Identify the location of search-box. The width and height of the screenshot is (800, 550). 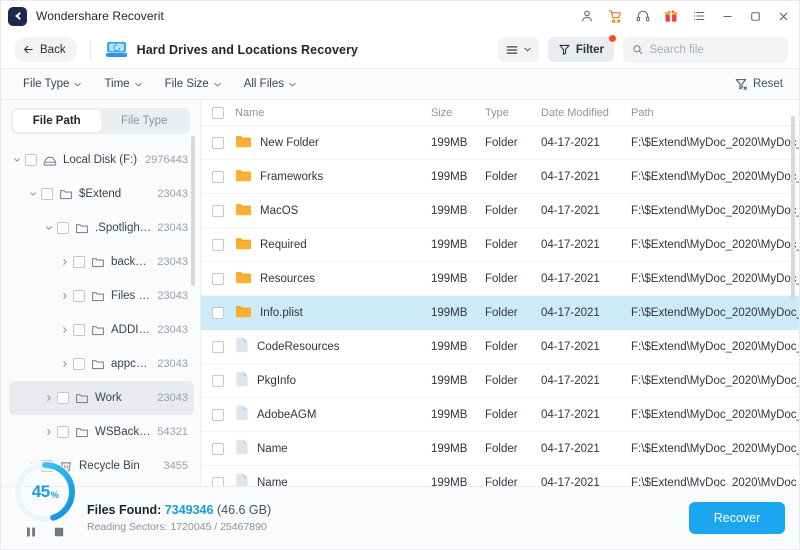
(705, 49).